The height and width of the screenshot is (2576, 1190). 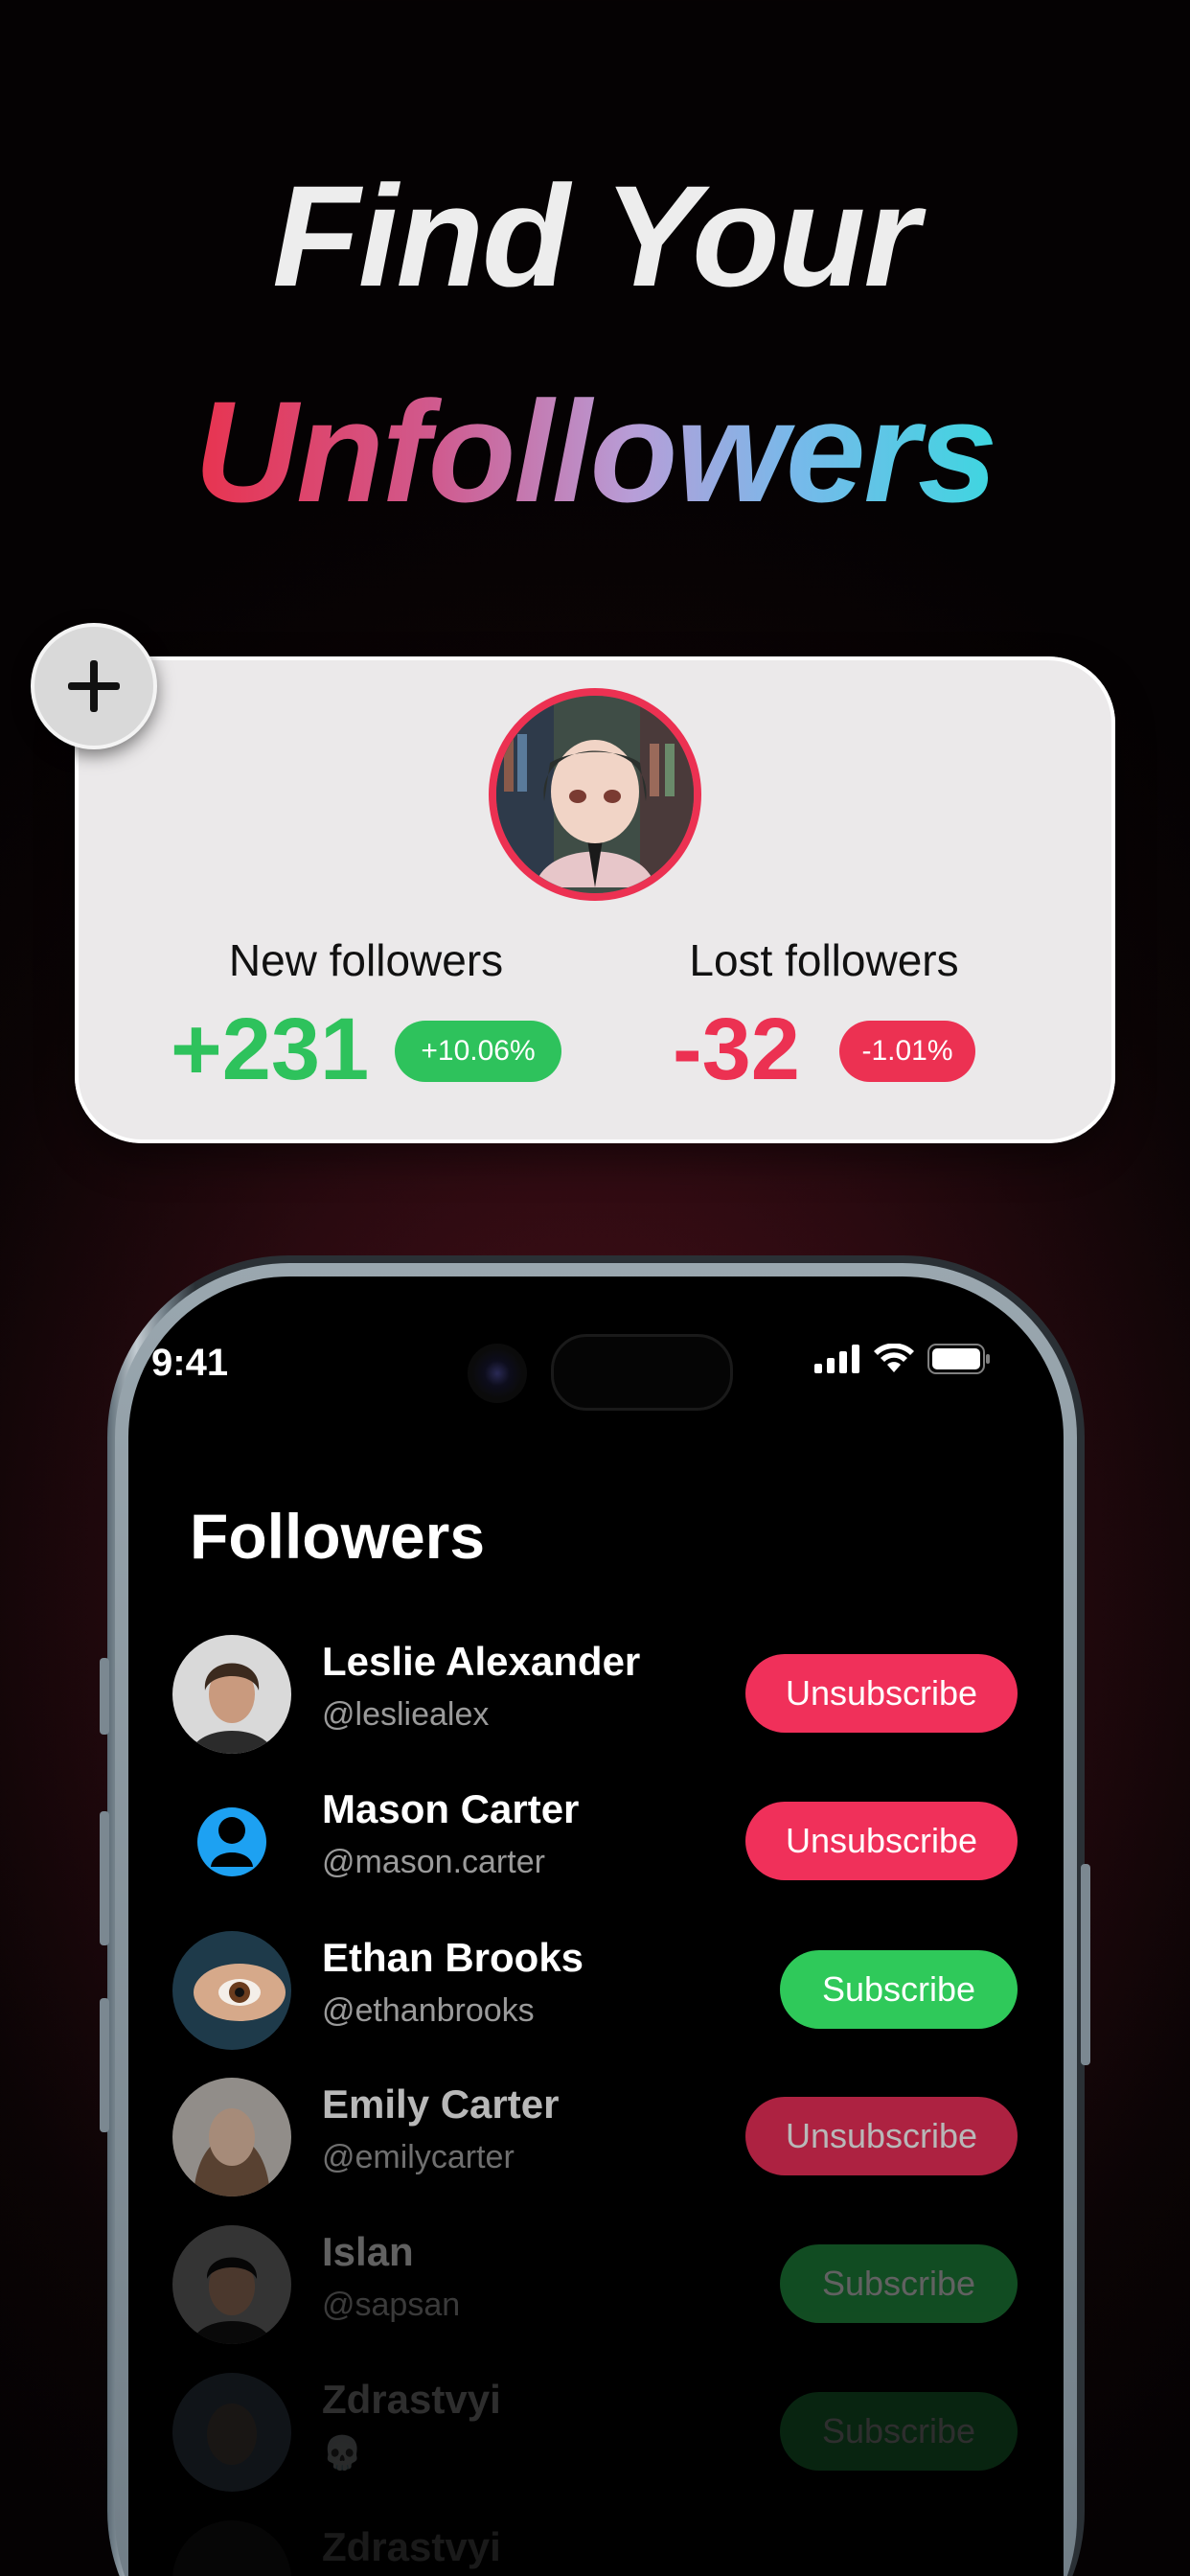 What do you see at coordinates (338, 1536) in the screenshot?
I see `followers-title: Followers` at bounding box center [338, 1536].